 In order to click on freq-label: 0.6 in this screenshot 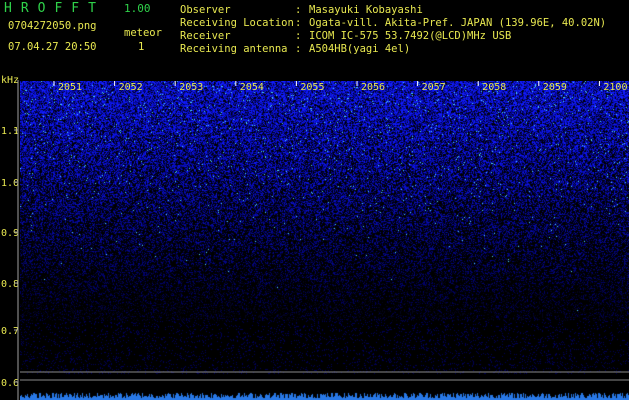, I will do `click(10, 383)`.